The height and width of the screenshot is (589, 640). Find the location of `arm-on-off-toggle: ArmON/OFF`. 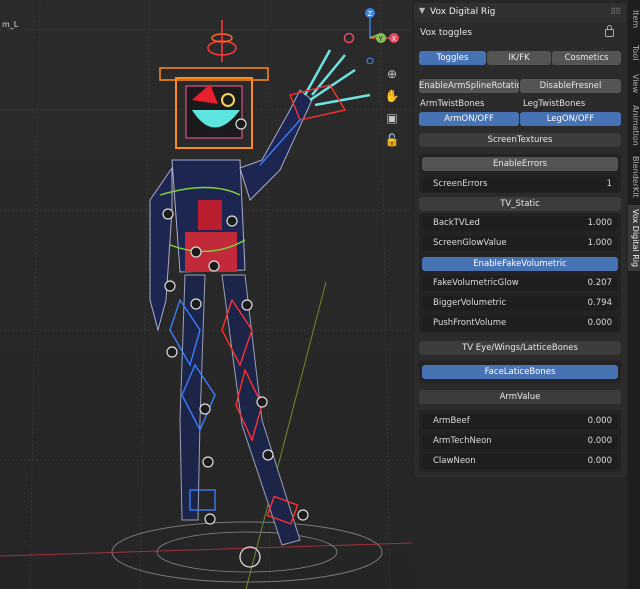

arm-on-off-toggle: ArmON/OFF is located at coordinates (469, 119).